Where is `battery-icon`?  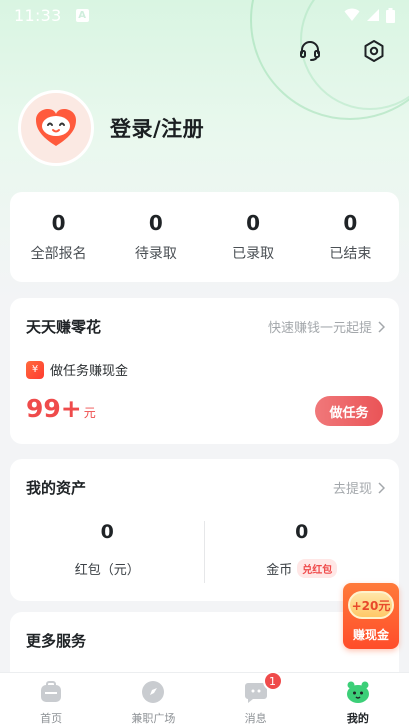
battery-icon is located at coordinates (390, 15).